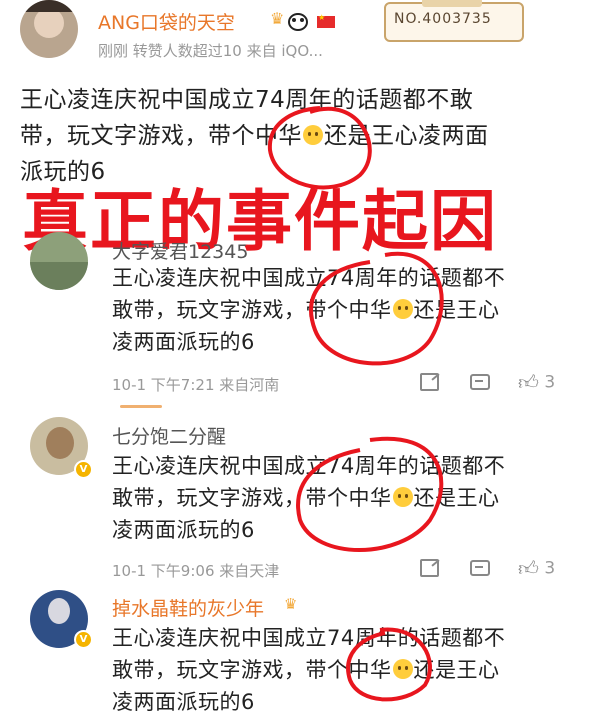 The image size is (600, 719). I want to click on overlay-caption: 真正的事件起因, so click(260, 221).